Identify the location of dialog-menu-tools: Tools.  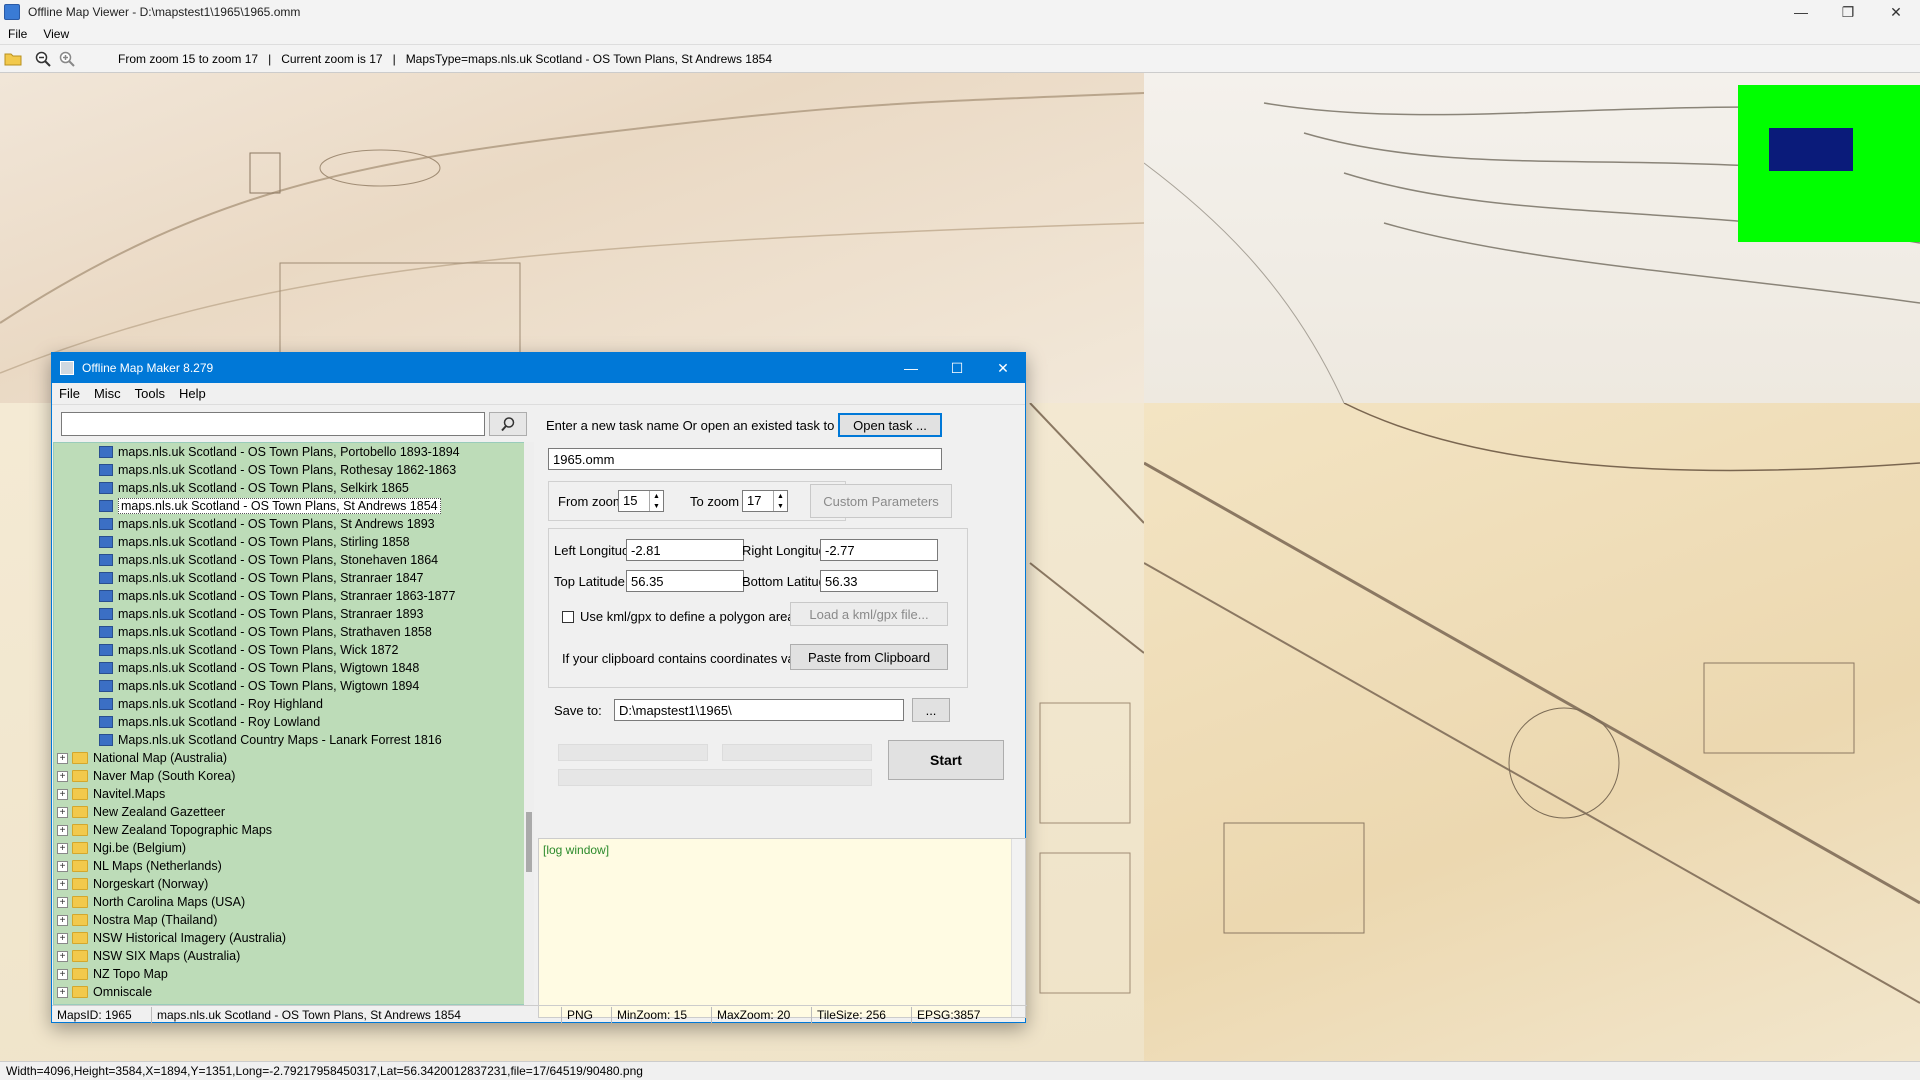
(150, 393).